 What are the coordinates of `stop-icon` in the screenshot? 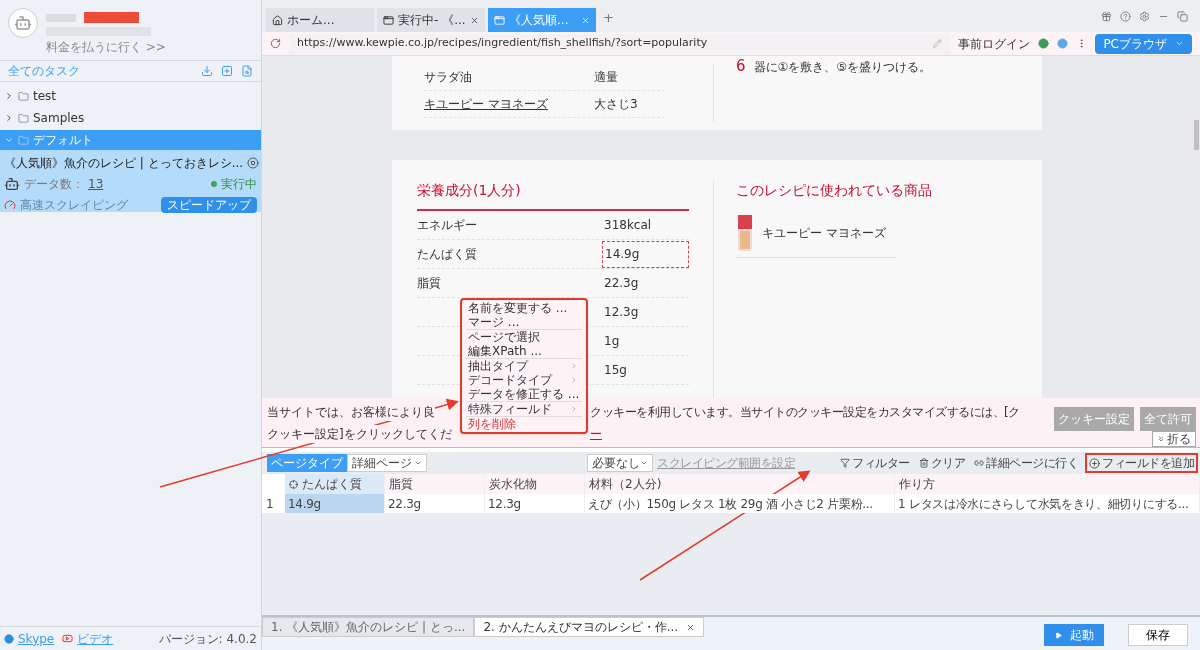 It's located at (253, 163).